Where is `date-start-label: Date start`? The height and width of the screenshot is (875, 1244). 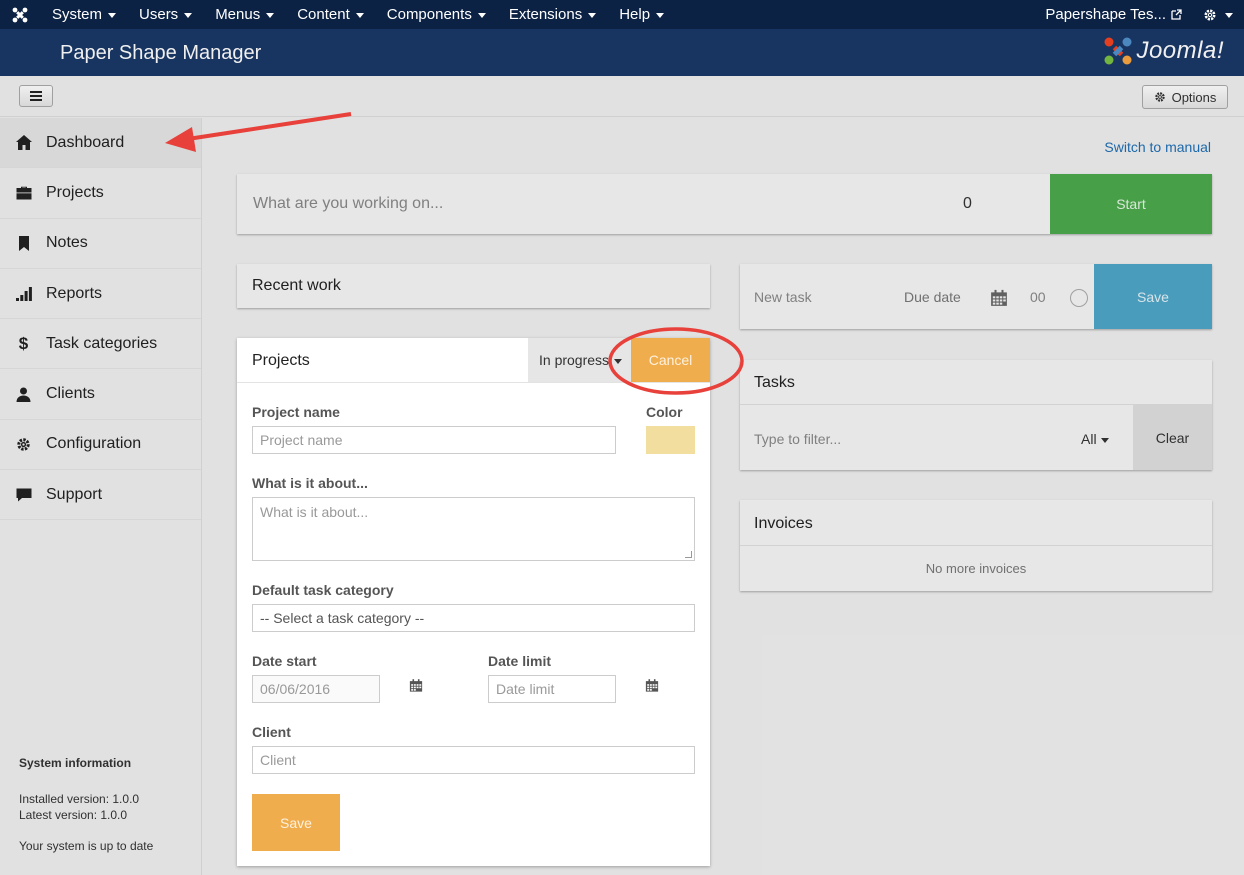 date-start-label: Date start is located at coordinates (284, 661).